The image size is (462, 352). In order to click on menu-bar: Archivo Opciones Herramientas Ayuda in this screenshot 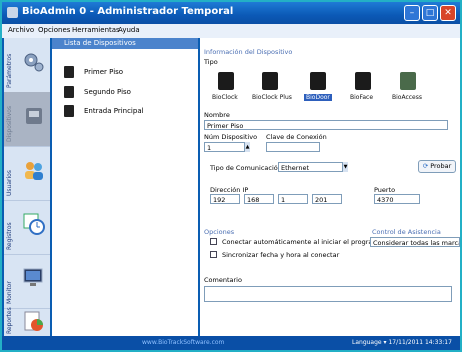, I will do `click(231, 31)`.